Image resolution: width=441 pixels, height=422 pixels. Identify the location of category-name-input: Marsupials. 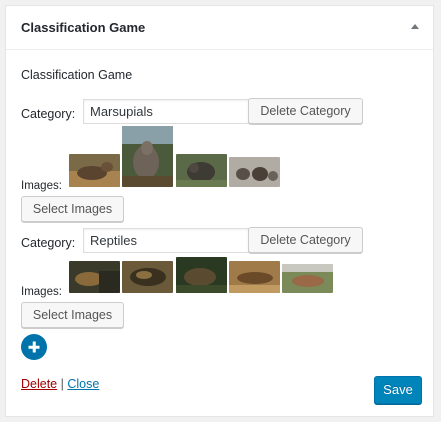
(166, 111).